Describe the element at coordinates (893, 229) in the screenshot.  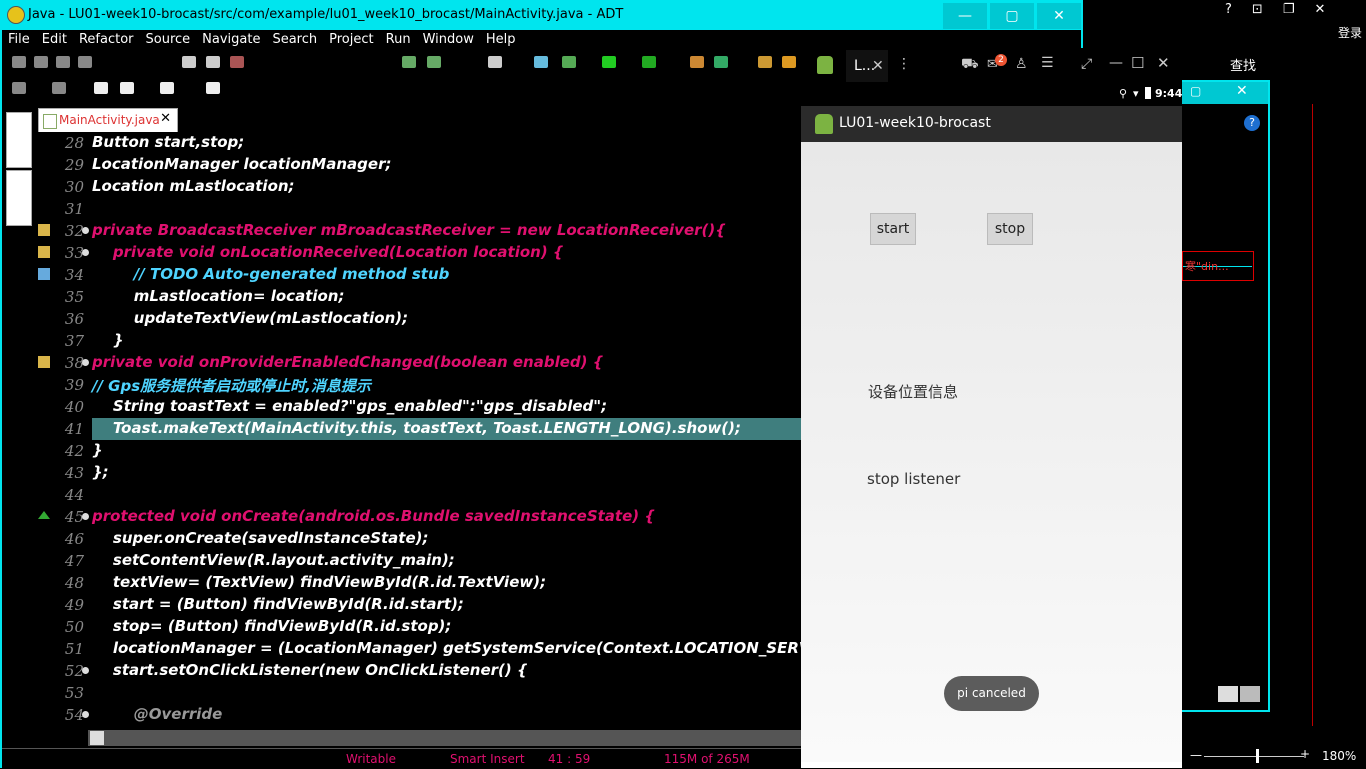
I see `start-button: start` at that location.